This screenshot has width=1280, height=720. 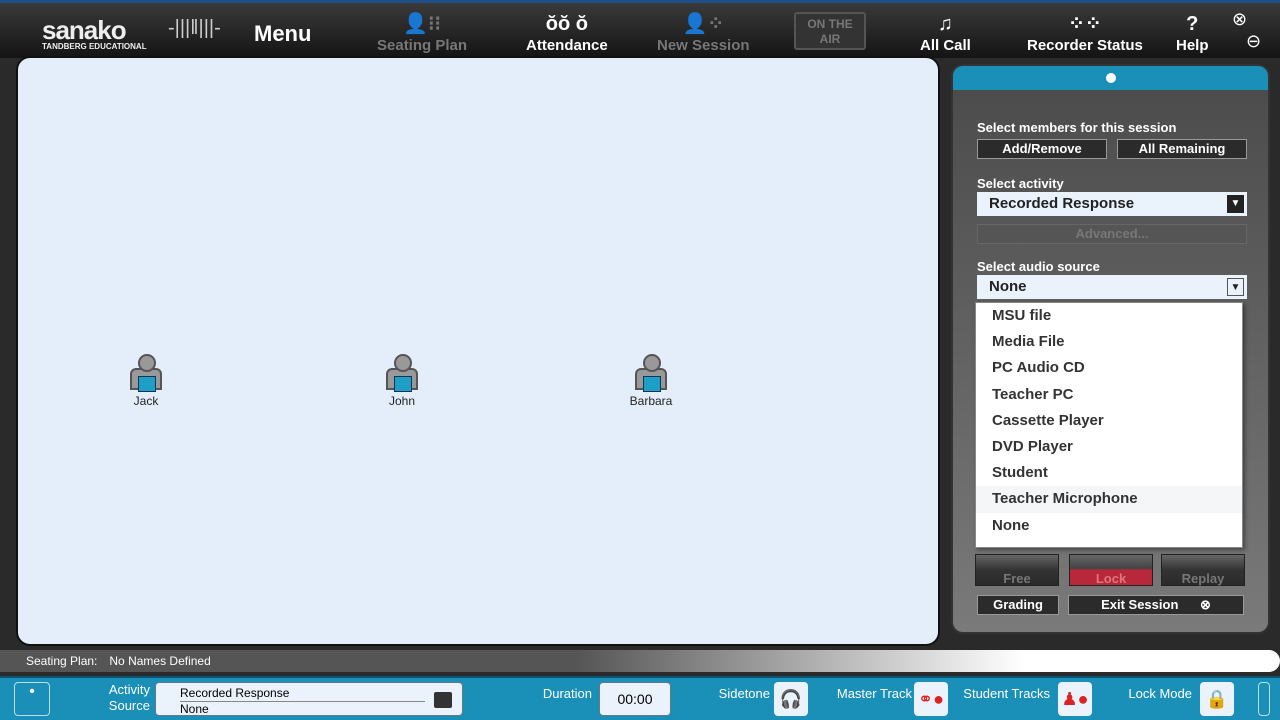 I want to click on option-pc-audio-cd: PC Audio CD, so click(x=1109, y=368).